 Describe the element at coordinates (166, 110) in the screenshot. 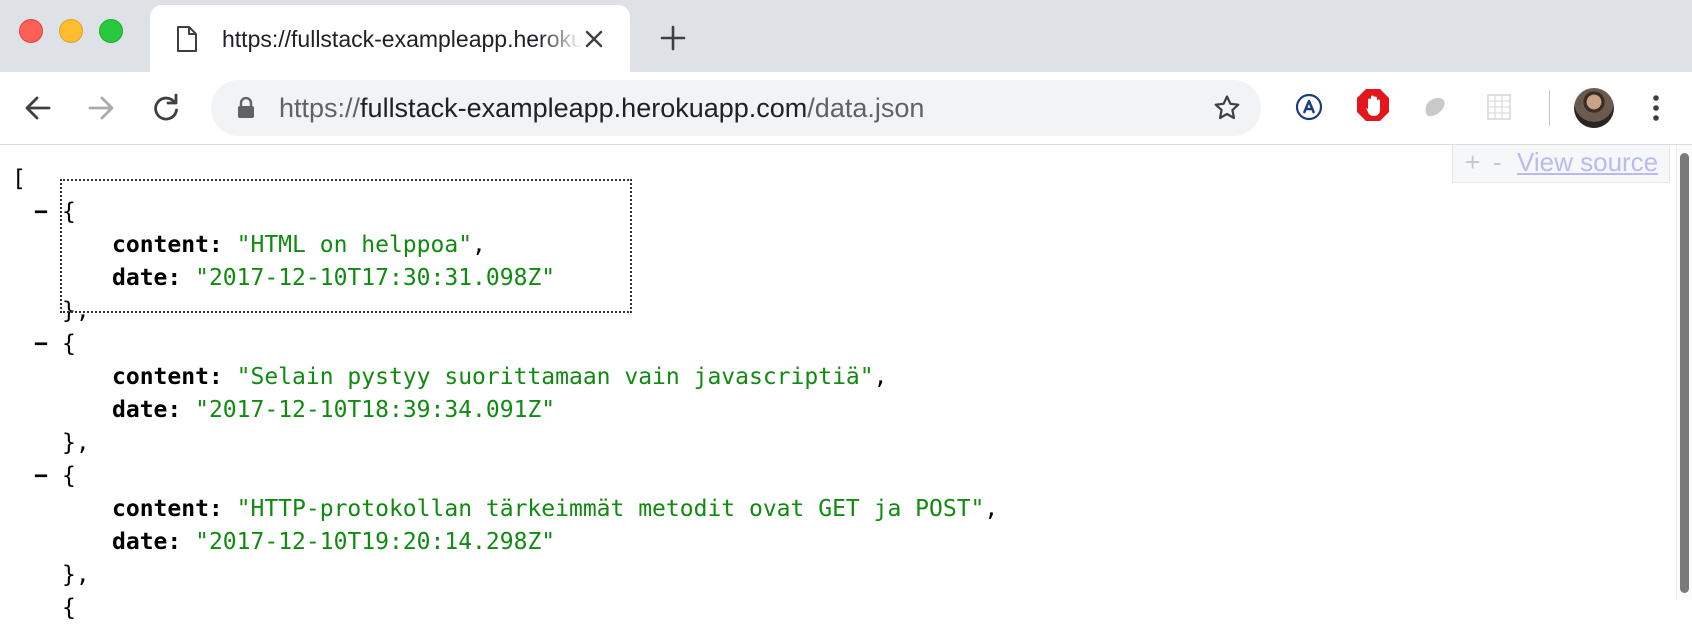

I see `reload-icon` at that location.